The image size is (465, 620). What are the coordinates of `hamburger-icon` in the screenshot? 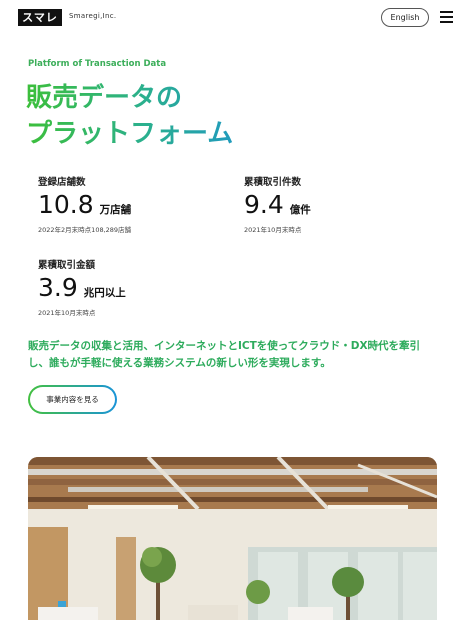 It's located at (446, 17).